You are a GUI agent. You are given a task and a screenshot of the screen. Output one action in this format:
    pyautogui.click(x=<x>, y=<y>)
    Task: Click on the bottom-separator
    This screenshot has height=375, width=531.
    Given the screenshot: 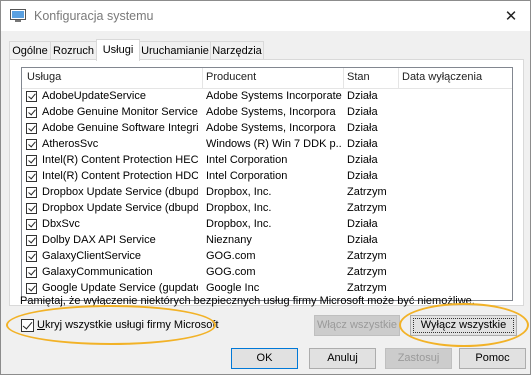 What is the action you would take?
    pyautogui.click(x=265, y=339)
    